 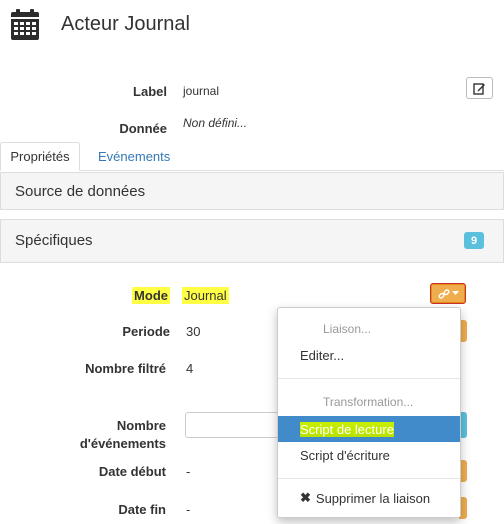 I want to click on panel-source-donnees: Source de données, so click(x=252, y=191).